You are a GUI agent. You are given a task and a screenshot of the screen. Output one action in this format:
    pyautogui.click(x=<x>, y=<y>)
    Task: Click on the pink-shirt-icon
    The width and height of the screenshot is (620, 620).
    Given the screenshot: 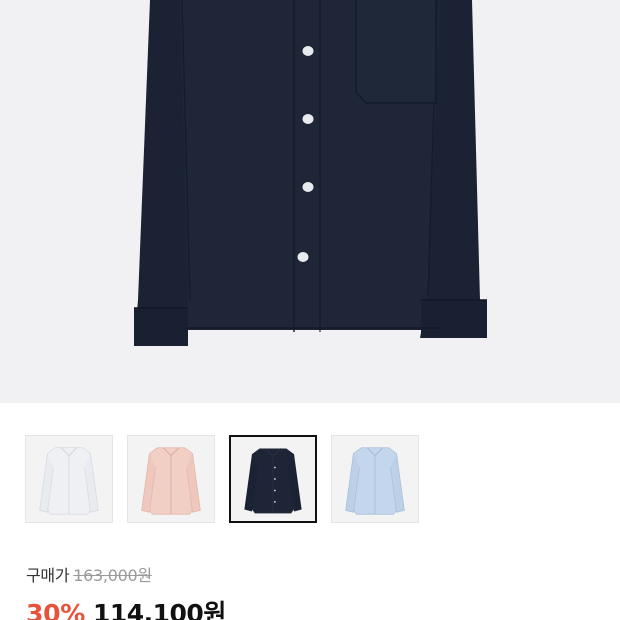 What is the action you would take?
    pyautogui.click(x=171, y=481)
    